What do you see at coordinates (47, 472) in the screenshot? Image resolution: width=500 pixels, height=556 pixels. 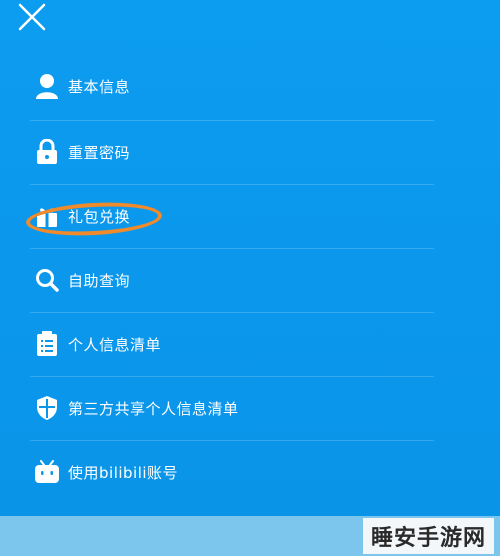 I see `bilibili-icon` at bounding box center [47, 472].